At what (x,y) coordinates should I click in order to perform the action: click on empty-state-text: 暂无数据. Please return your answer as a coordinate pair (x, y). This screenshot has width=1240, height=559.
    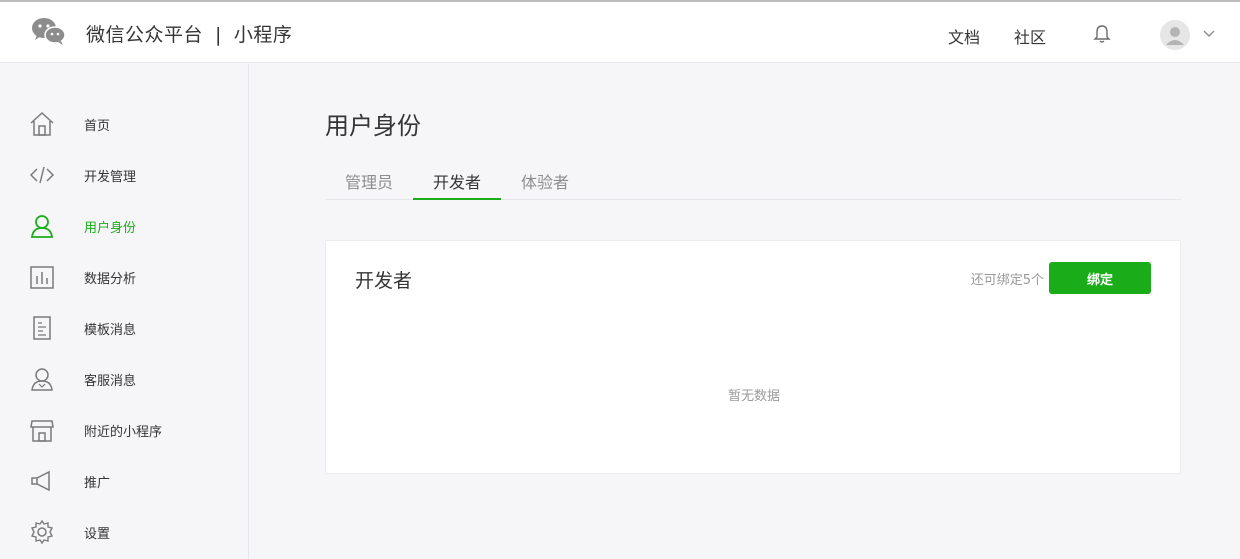
    Looking at the image, I should click on (753, 396).